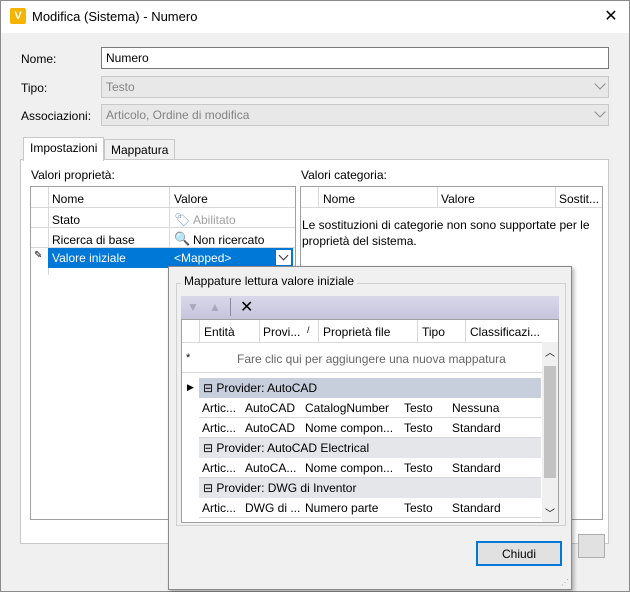  I want to click on provider-group-header: ⊟ Provider: DWG di Inventor, so click(370, 488).